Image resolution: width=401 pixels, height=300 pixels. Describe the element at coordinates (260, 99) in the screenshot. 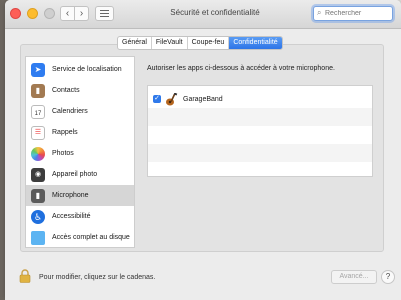

I see `list-item: ✓ GarageBand` at that location.